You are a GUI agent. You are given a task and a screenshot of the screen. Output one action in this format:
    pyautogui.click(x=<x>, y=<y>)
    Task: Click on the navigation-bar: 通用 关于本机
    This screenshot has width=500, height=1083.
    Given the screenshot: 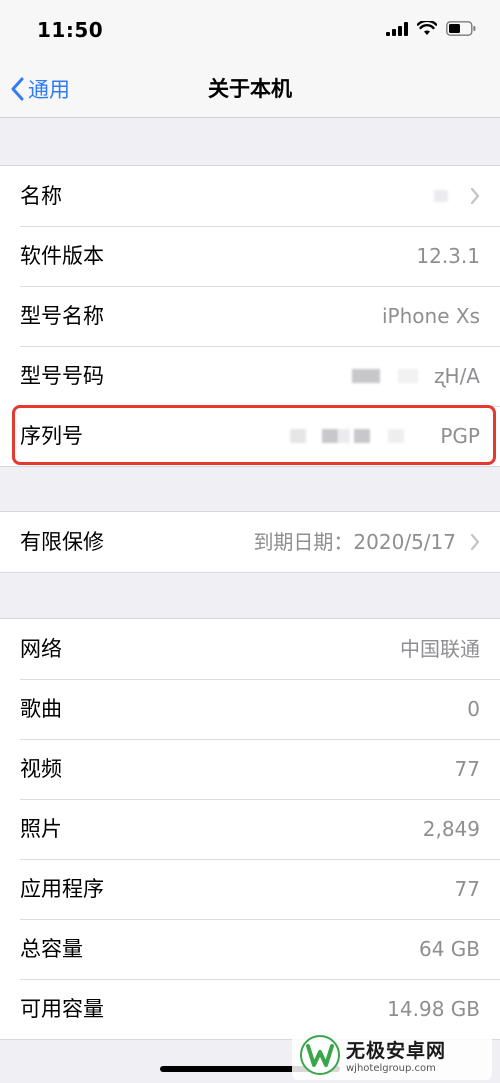 What is the action you would take?
    pyautogui.click(x=250, y=89)
    